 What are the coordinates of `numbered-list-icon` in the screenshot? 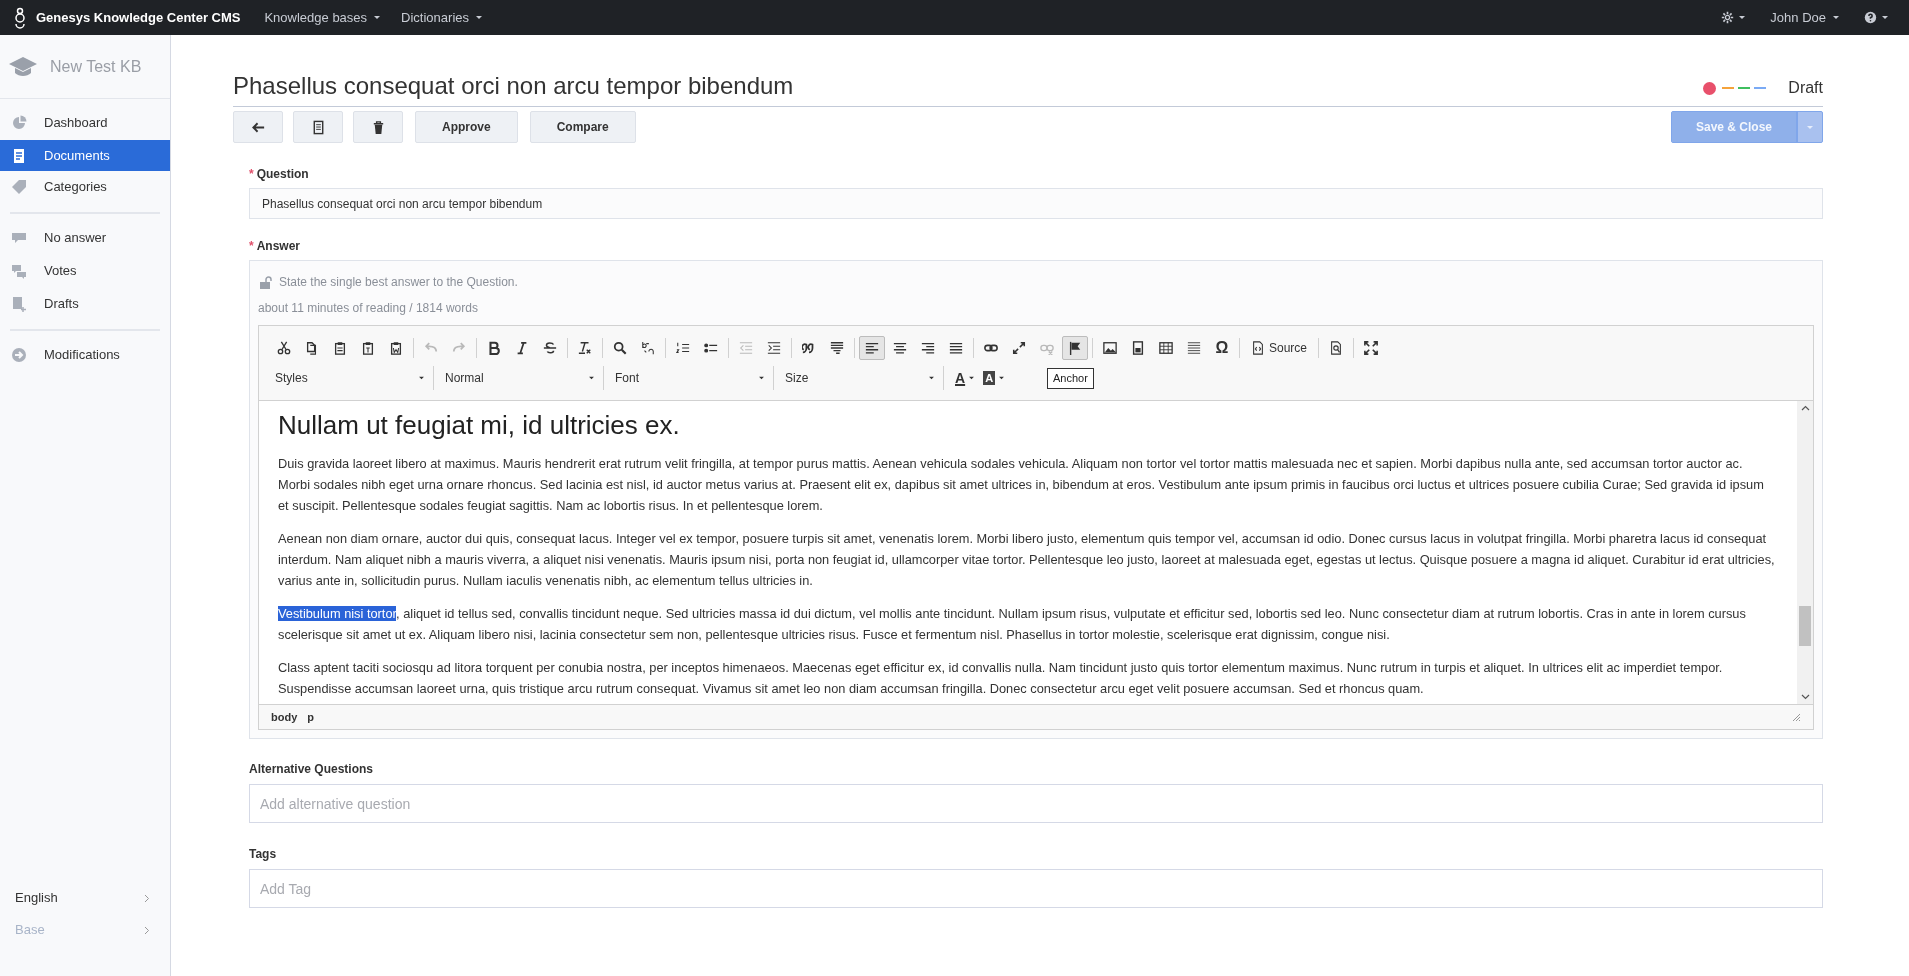 It's located at (683, 348).